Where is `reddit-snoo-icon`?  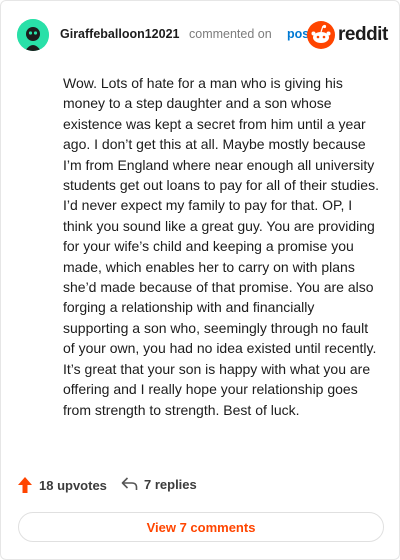 reddit-snoo-icon is located at coordinates (321, 35).